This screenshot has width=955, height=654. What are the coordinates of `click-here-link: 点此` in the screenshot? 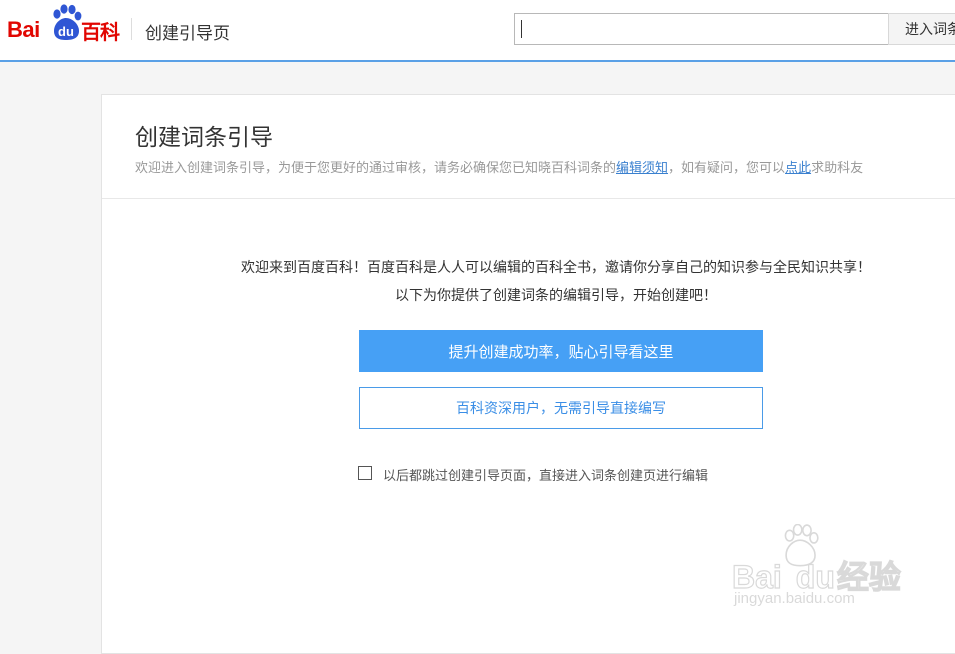 It's located at (798, 168).